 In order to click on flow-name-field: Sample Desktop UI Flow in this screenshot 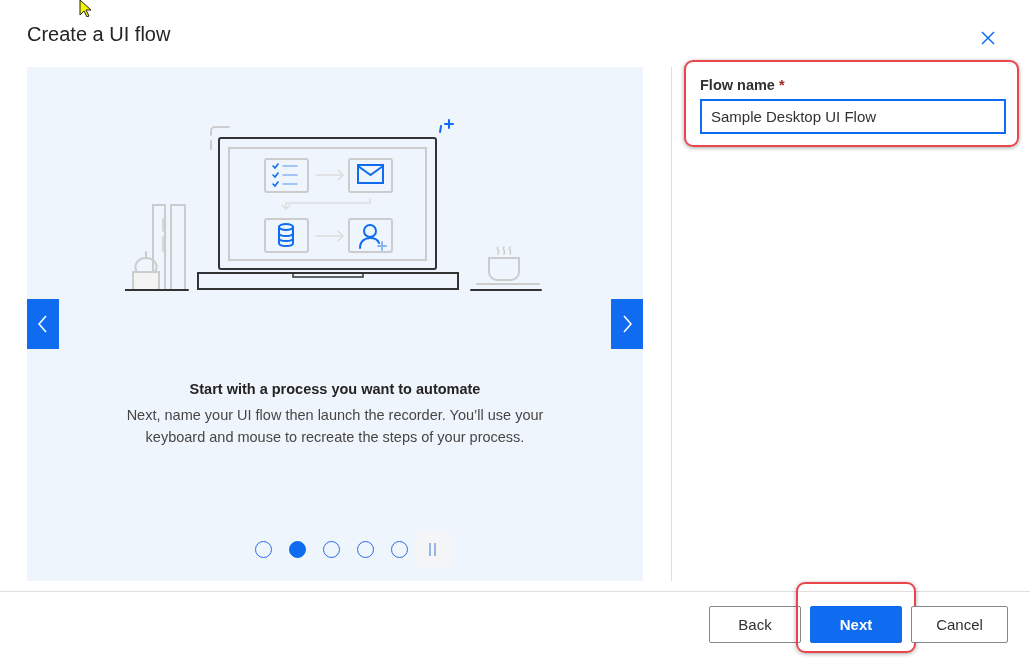, I will do `click(853, 116)`.